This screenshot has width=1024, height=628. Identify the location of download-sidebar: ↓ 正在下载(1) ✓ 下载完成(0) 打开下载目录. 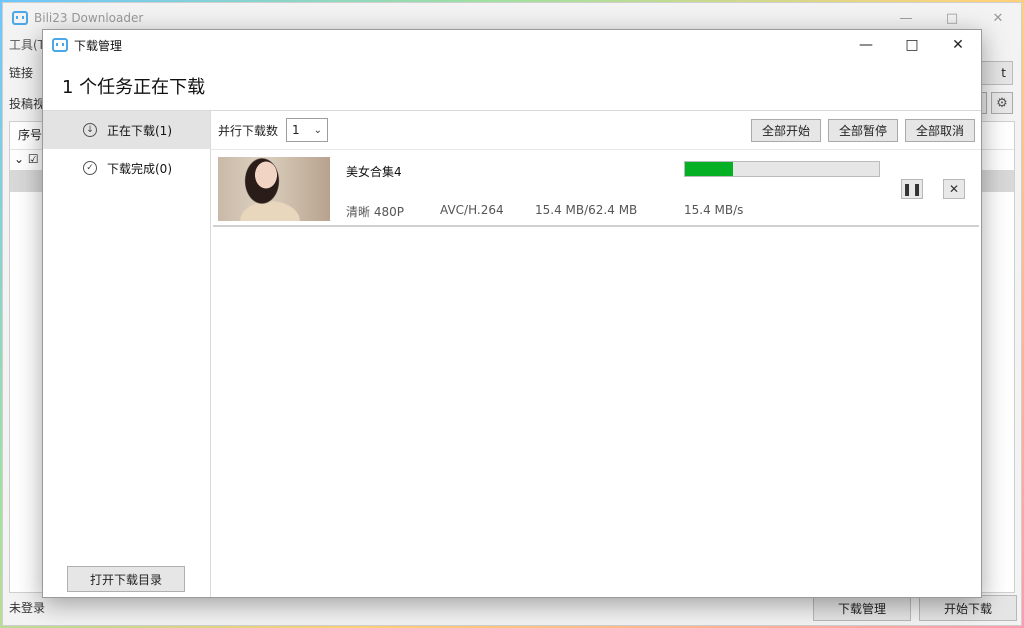
(127, 354).